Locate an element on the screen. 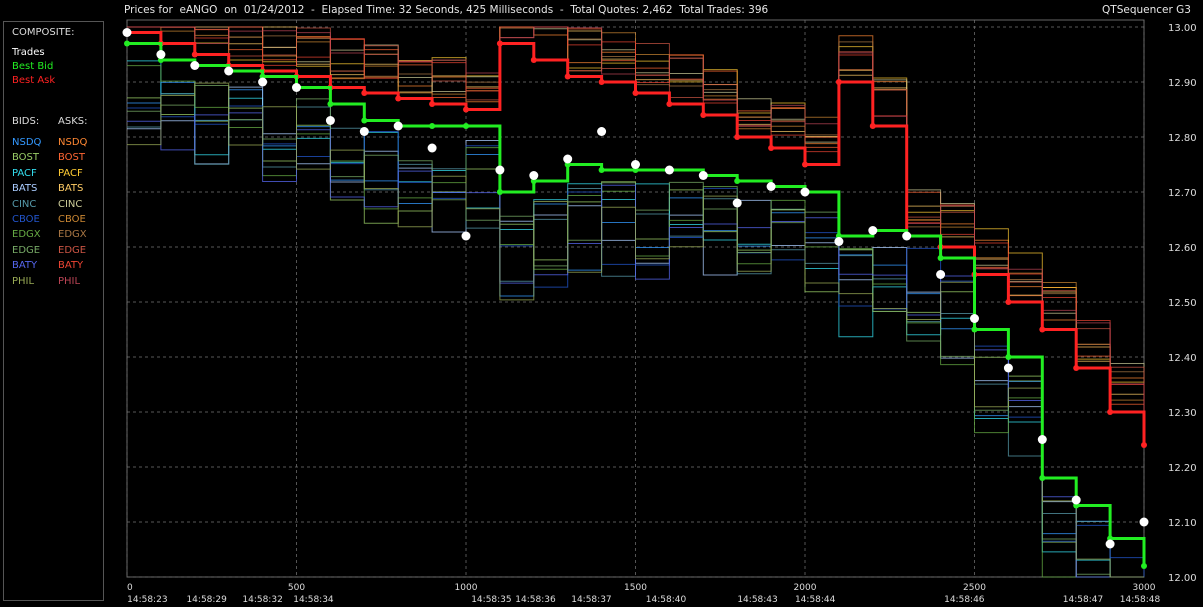  x-tick-label-0: 0 is located at coordinates (130, 588).